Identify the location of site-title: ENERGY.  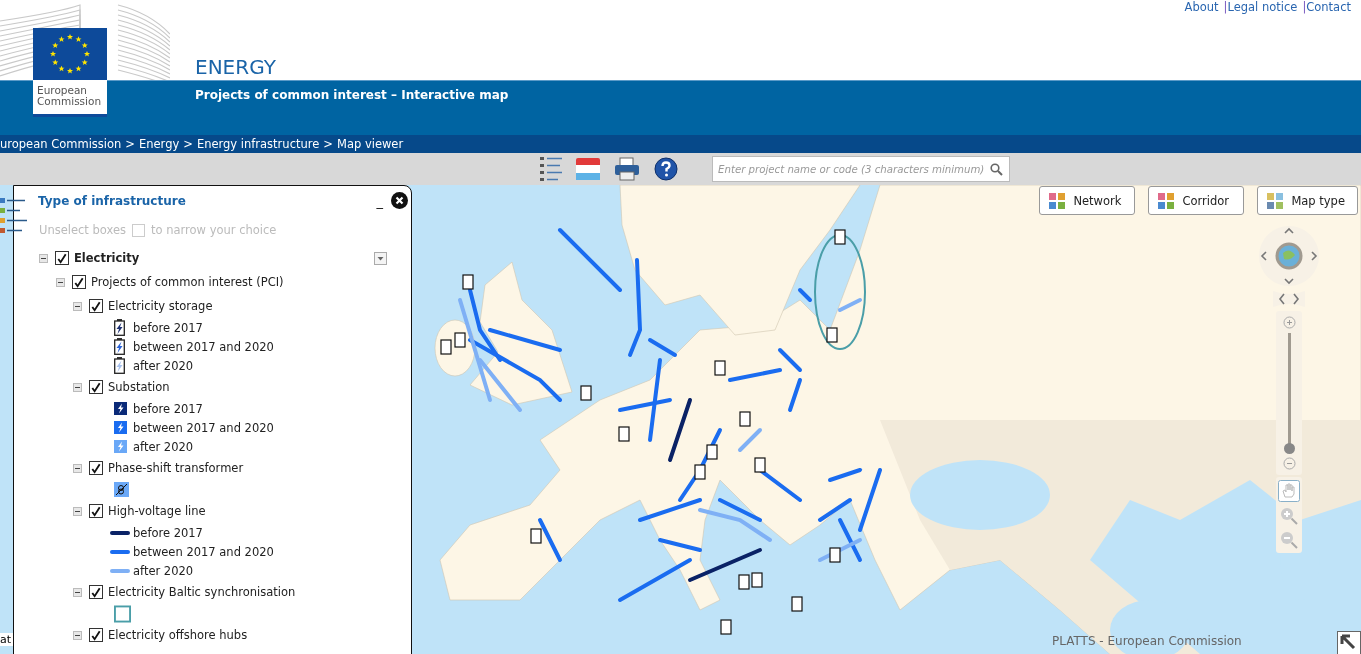
(235, 67).